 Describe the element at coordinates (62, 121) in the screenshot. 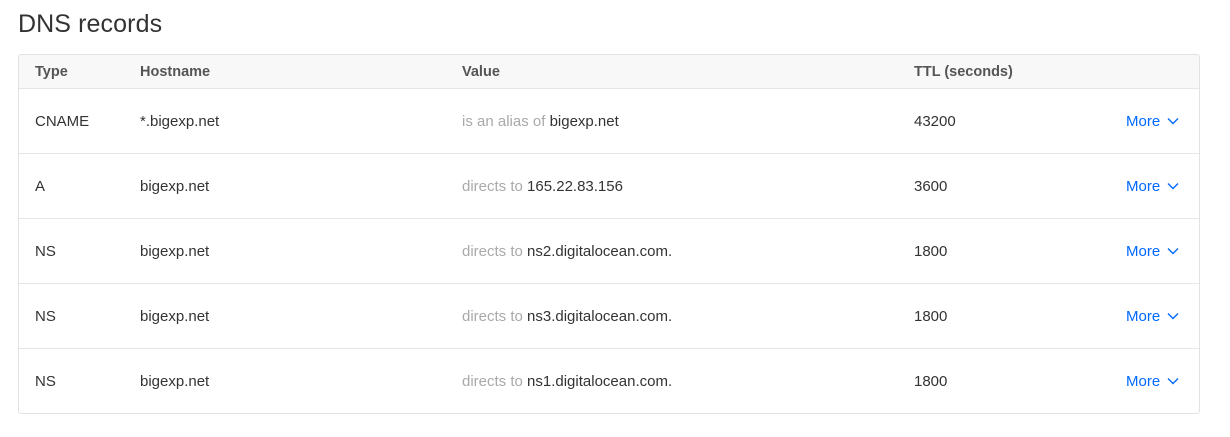

I see `record-type: CNAME` at that location.